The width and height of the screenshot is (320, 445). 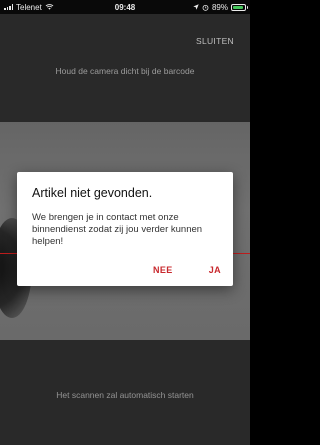 What do you see at coordinates (187, 270) in the screenshot?
I see `dialog-actions: NEE JA` at bounding box center [187, 270].